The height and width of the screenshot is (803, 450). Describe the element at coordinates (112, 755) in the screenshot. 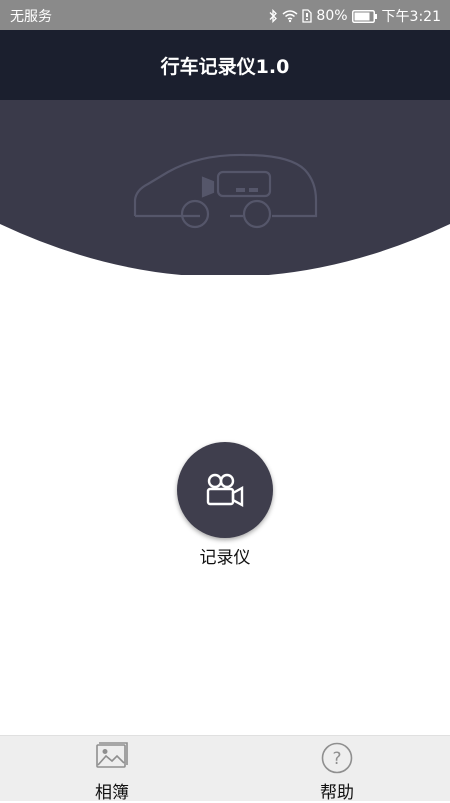

I see `image-icon` at that location.